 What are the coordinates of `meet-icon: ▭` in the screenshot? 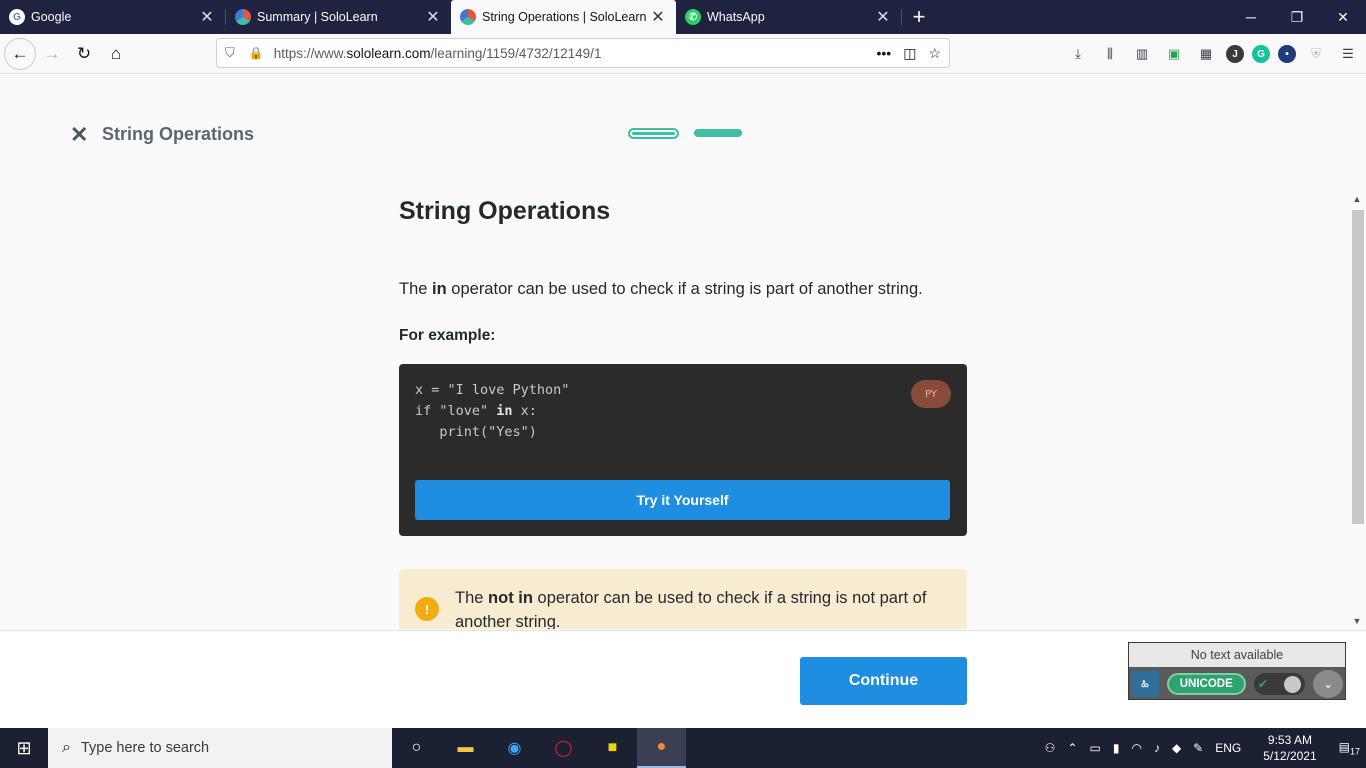 It's located at (1095, 748).